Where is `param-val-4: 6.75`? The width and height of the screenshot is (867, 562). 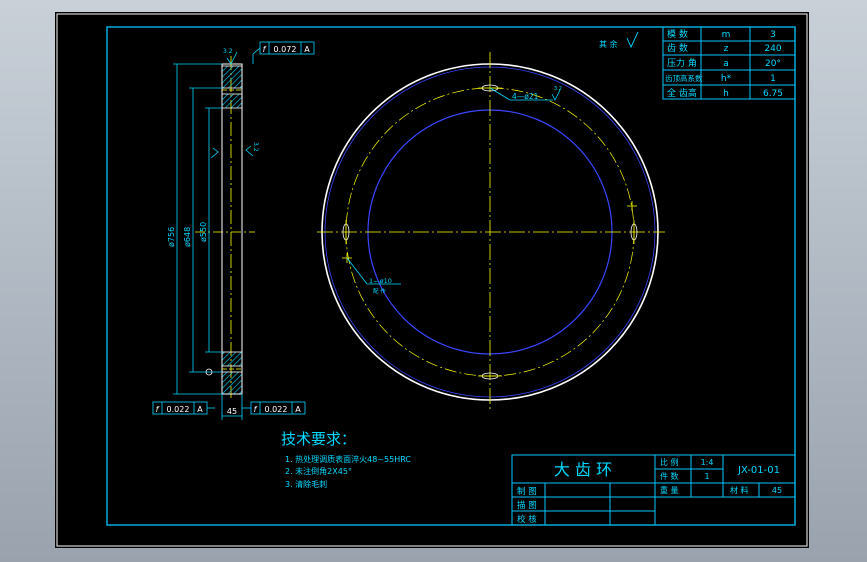
param-val-4: 6.75 is located at coordinates (773, 94).